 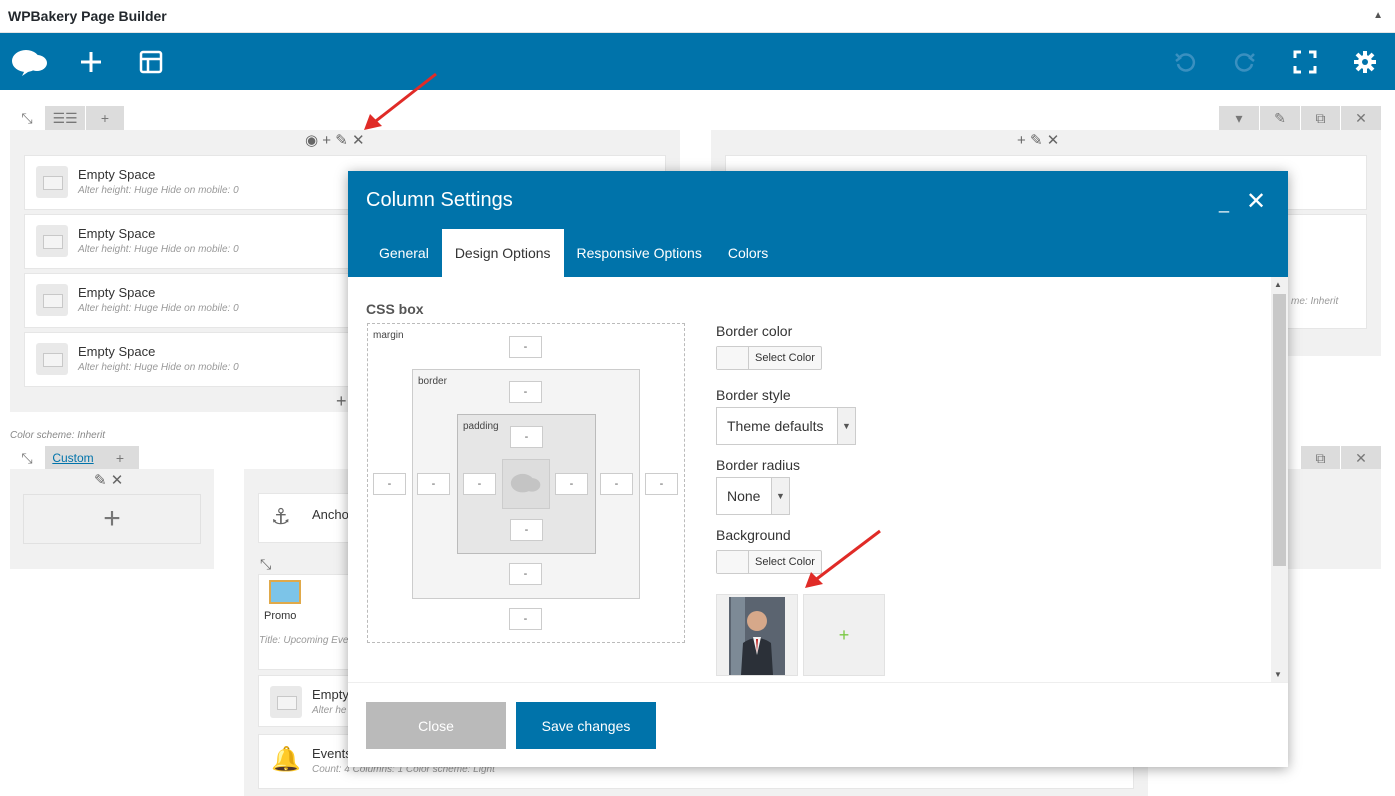 I want to click on margin-left-input: -, so click(x=389, y=484).